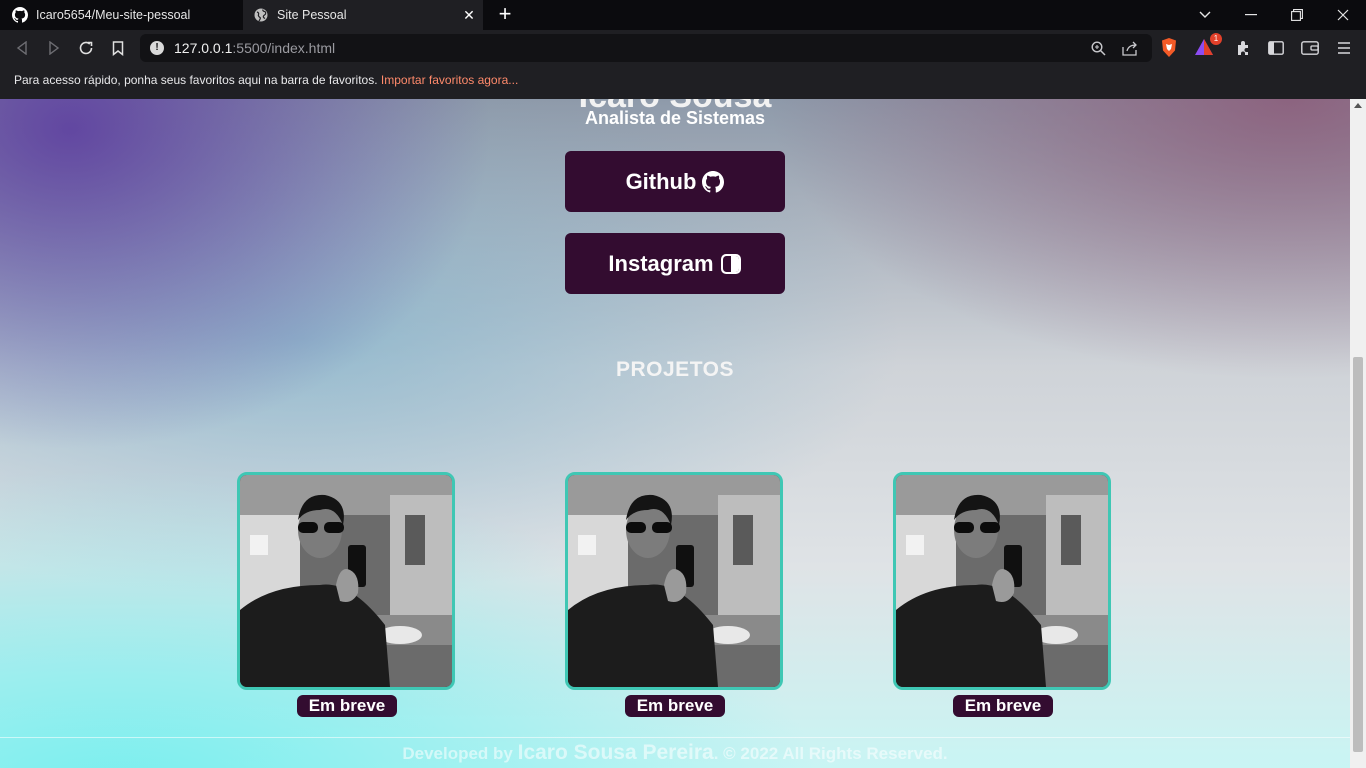 This screenshot has width=1366, height=768. Describe the element at coordinates (460, 753) in the screenshot. I see `footer-prefix: Developed by` at that location.